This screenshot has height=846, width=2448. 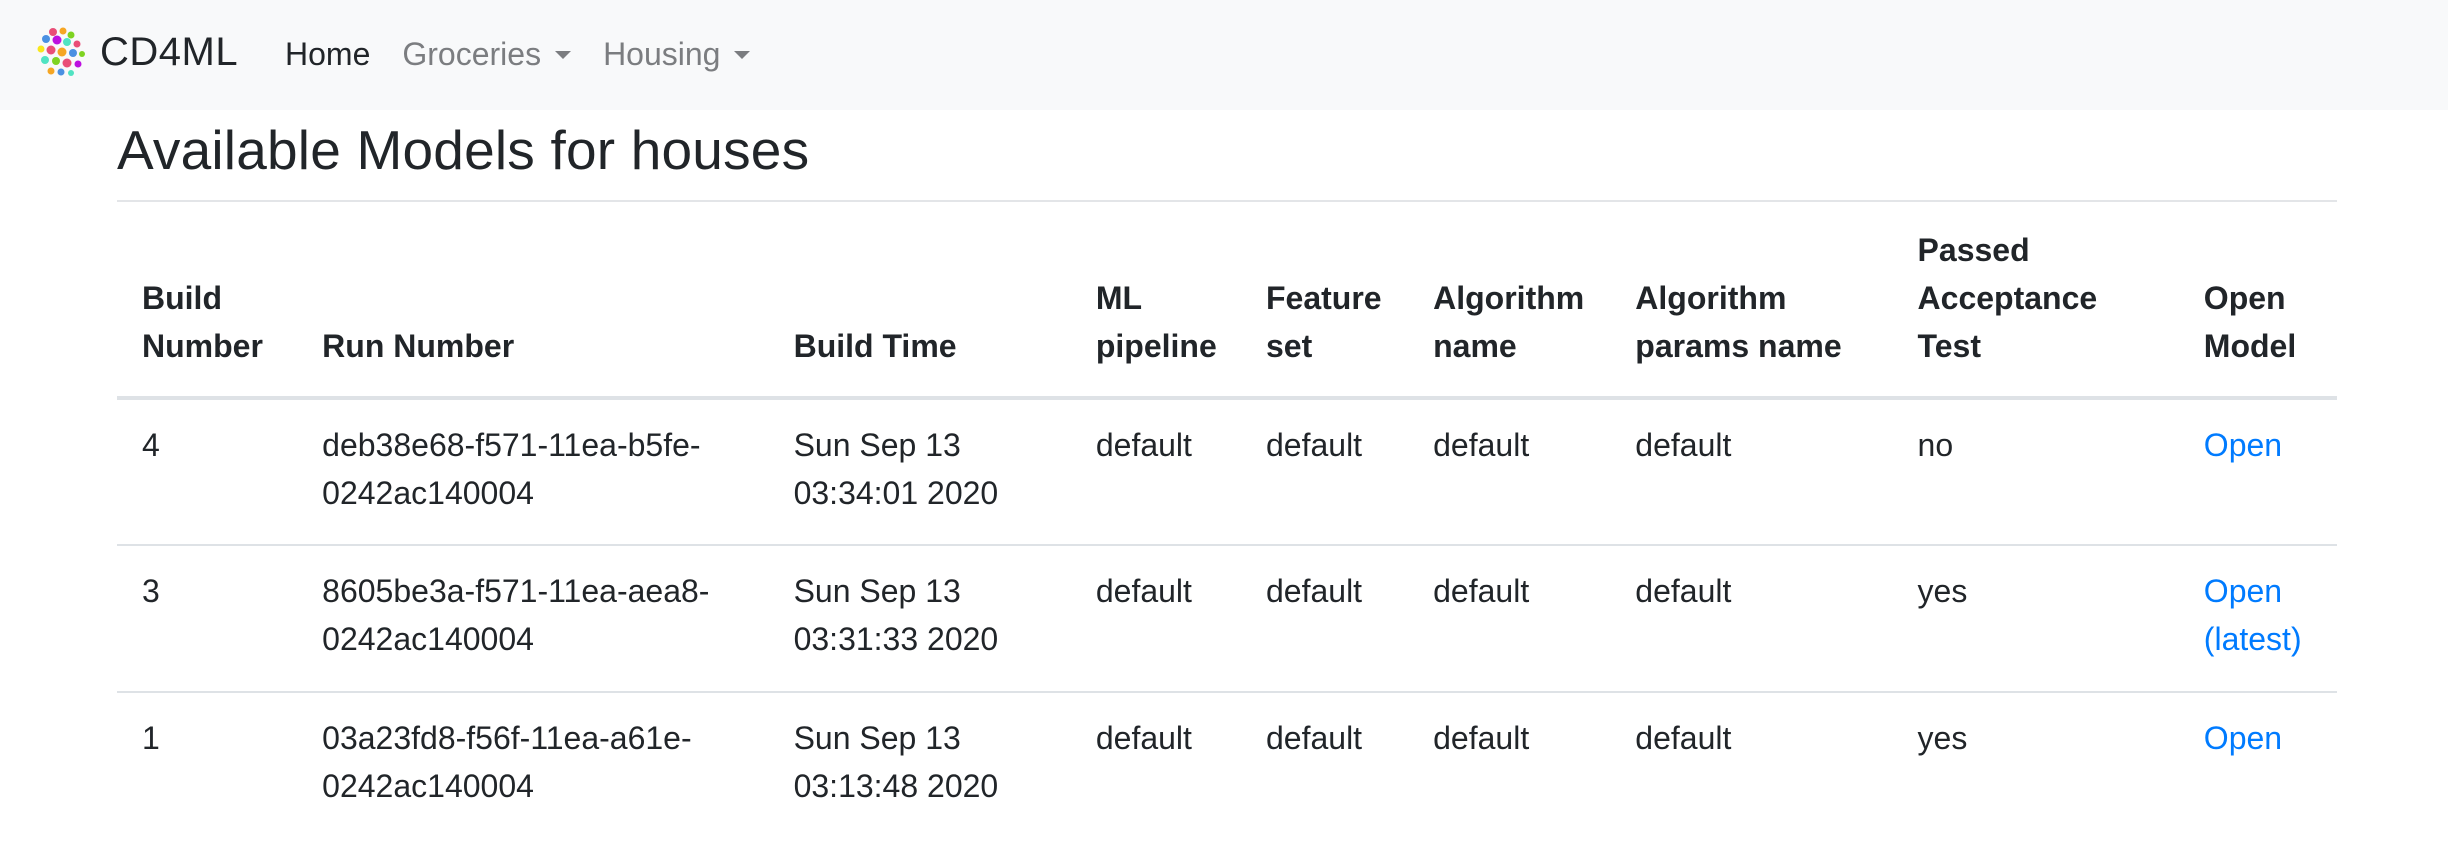 What do you see at coordinates (1751, 301) in the screenshot?
I see `header-algorithm-params-name: Algorithm params name` at bounding box center [1751, 301].